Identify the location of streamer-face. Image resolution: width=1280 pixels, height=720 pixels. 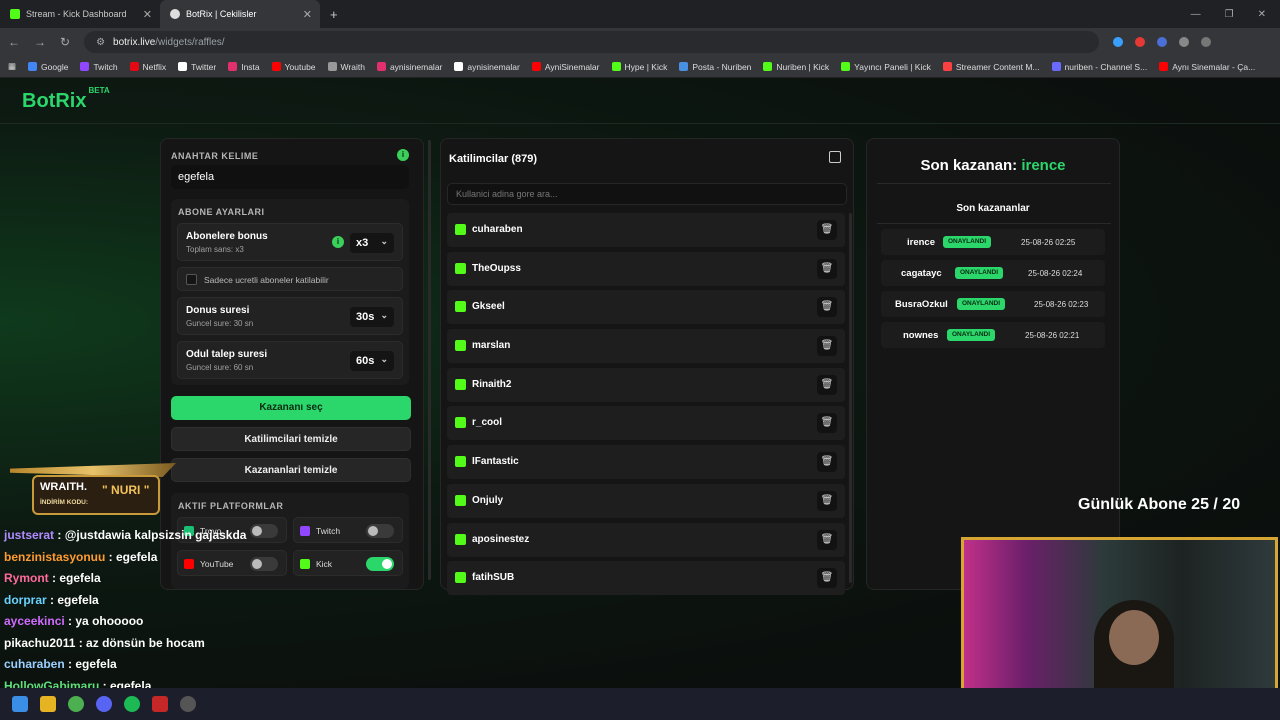
(1134, 637).